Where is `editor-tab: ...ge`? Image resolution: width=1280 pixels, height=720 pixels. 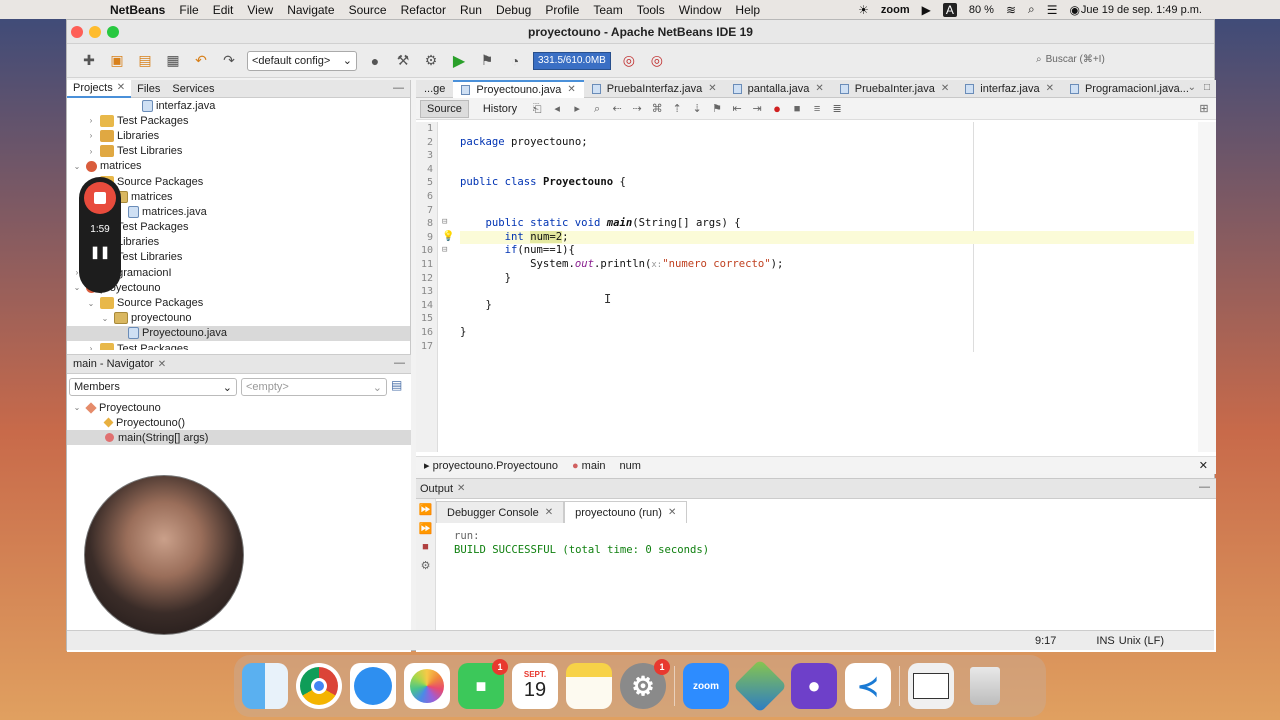
editor-tab: ...ge is located at coordinates (434, 89).